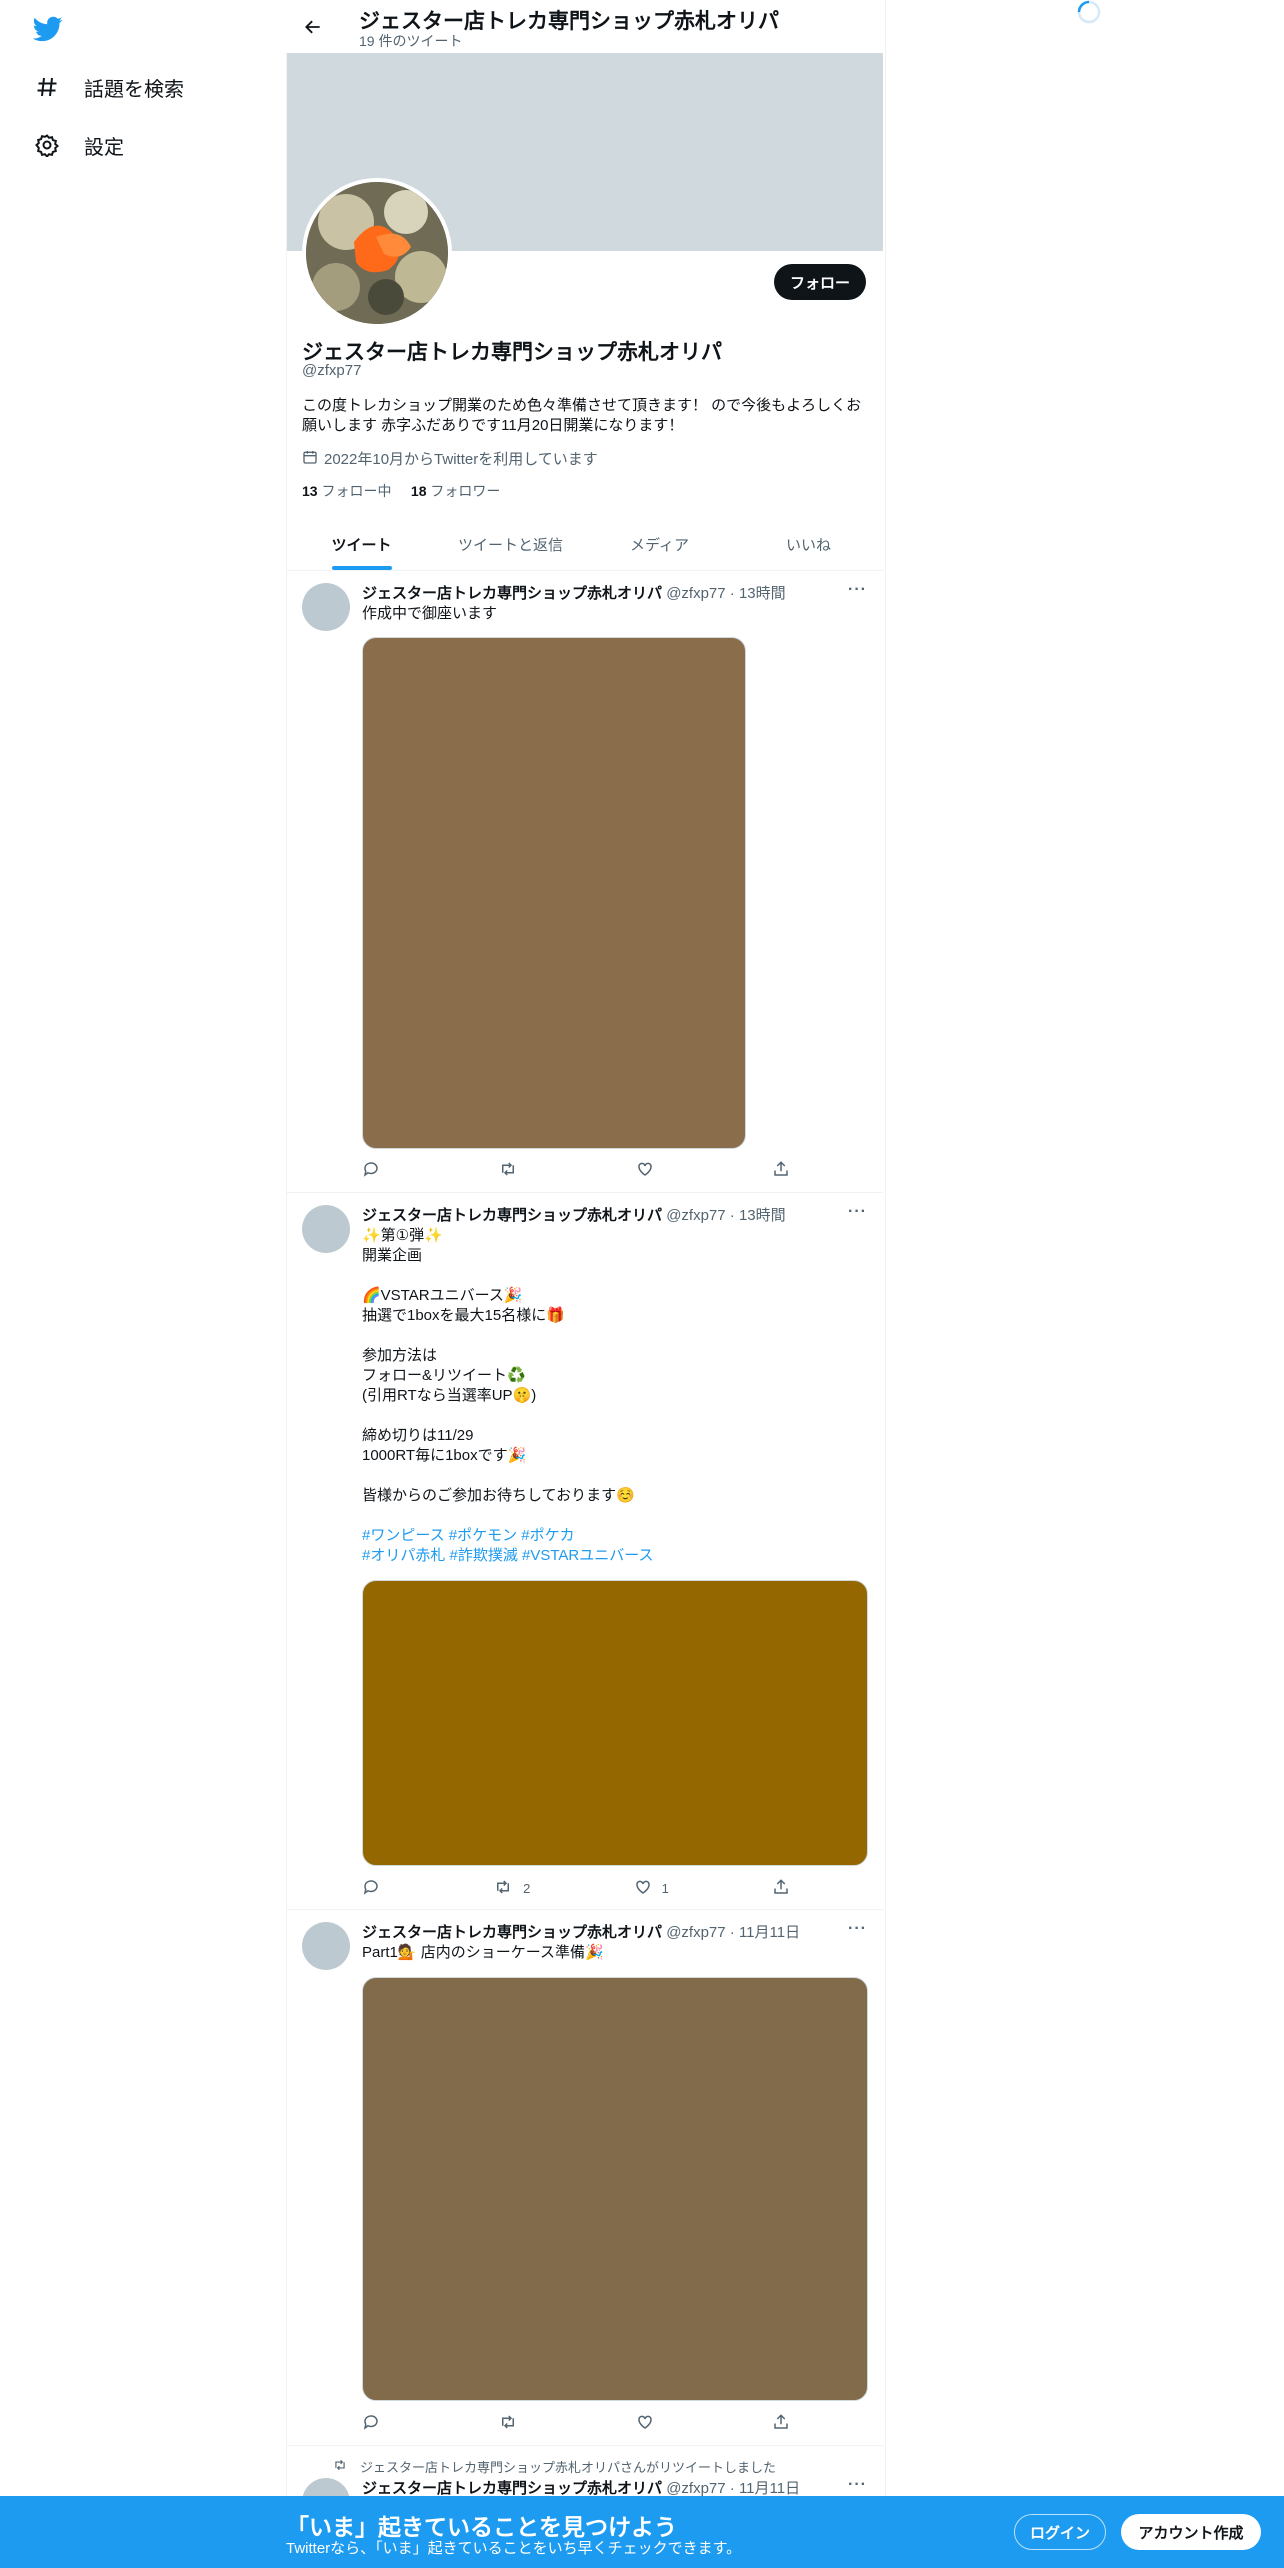 The width and height of the screenshot is (1284, 2568). What do you see at coordinates (455, 491) in the screenshot?
I see `followers-link: 18 フォロワー` at bounding box center [455, 491].